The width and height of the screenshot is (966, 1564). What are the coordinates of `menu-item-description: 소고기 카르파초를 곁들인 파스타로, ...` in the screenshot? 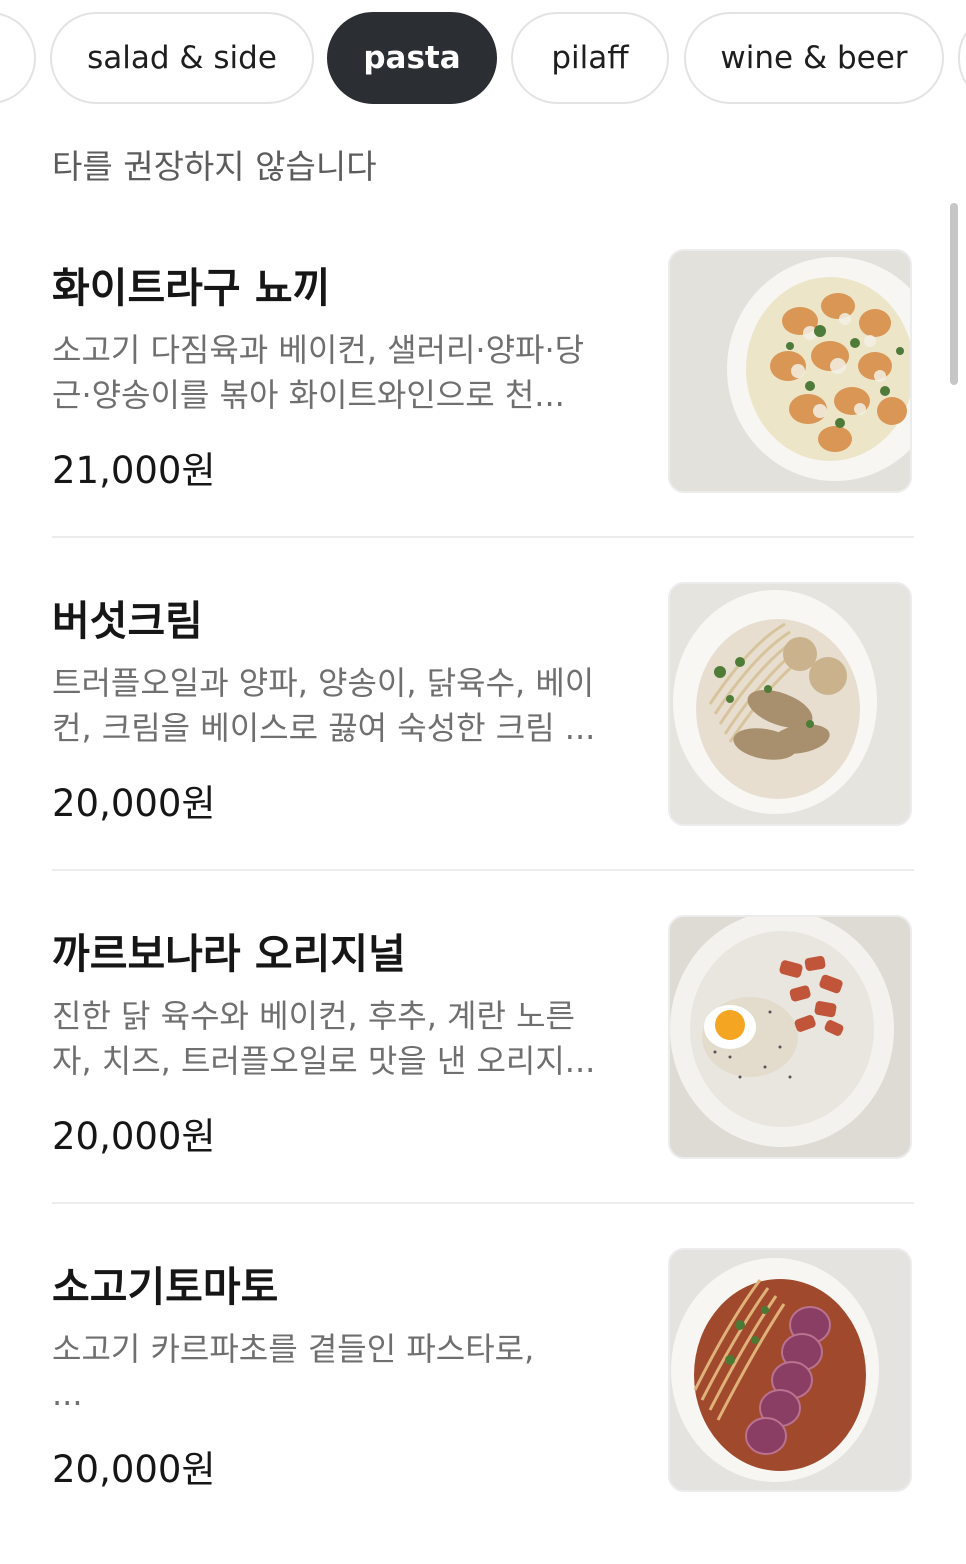 It's located at (293, 1371).